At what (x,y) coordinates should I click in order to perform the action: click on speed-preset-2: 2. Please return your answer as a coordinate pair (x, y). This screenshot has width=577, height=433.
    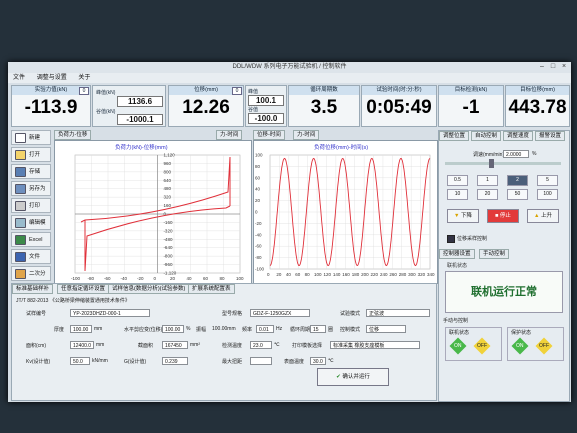
    Looking at the image, I should click on (517, 180).